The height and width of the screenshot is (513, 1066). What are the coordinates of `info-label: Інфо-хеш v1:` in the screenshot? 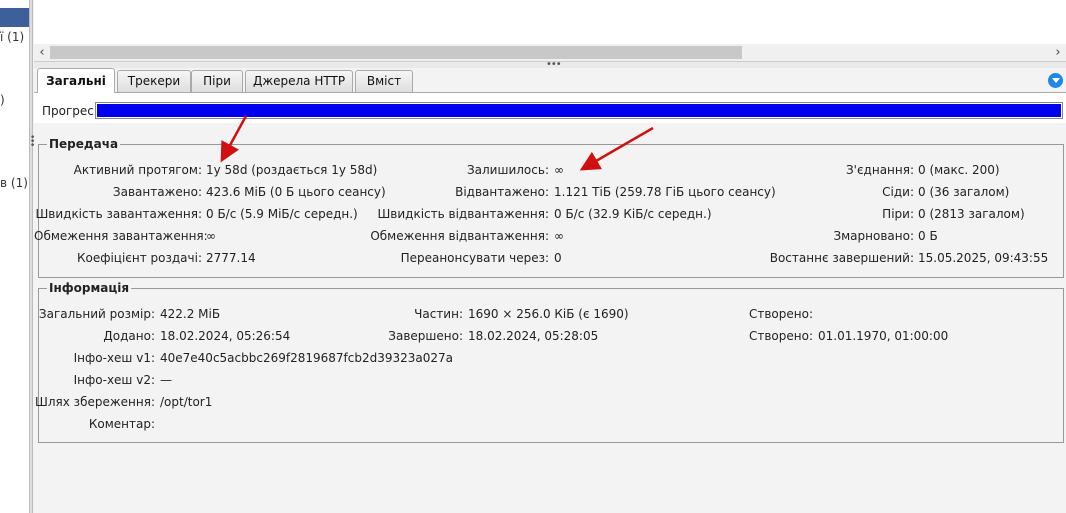 It's located at (114, 358).